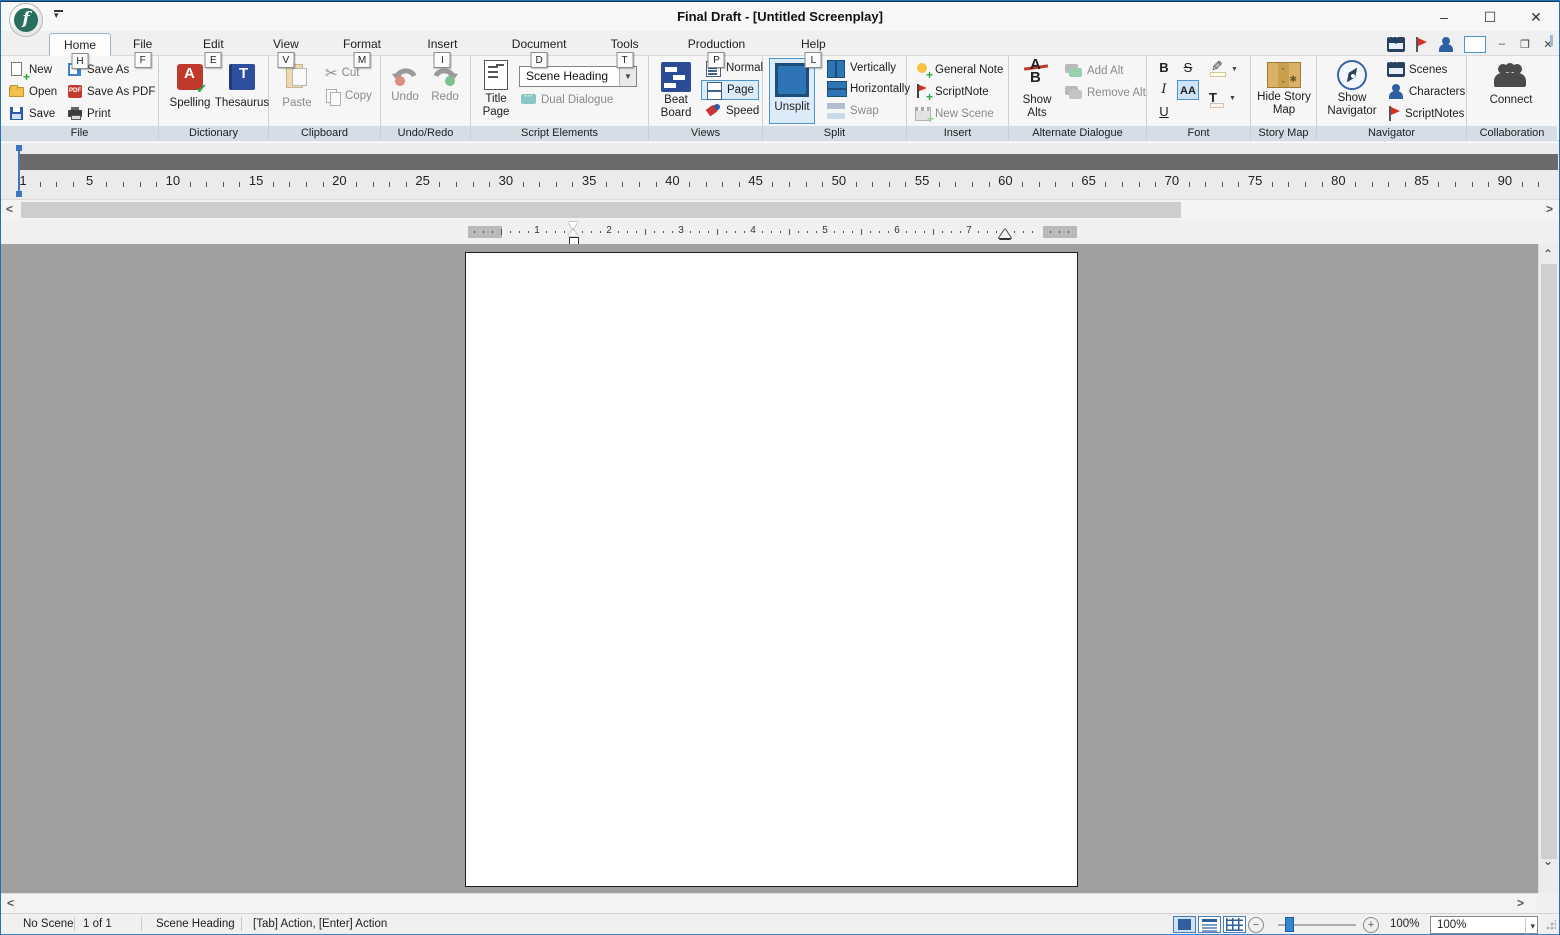  What do you see at coordinates (959, 72) in the screenshot?
I see `general-note-button: General Note` at bounding box center [959, 72].